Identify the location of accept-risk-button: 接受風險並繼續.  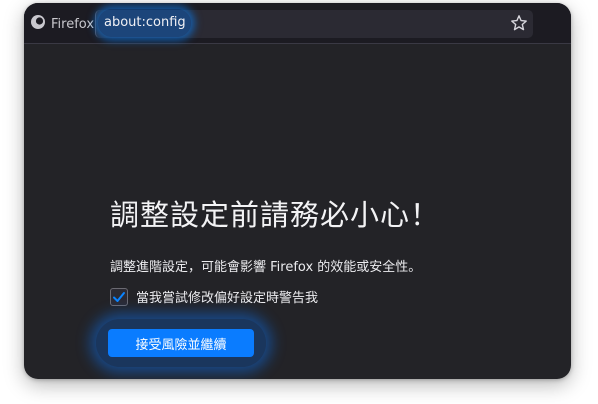
(181, 343).